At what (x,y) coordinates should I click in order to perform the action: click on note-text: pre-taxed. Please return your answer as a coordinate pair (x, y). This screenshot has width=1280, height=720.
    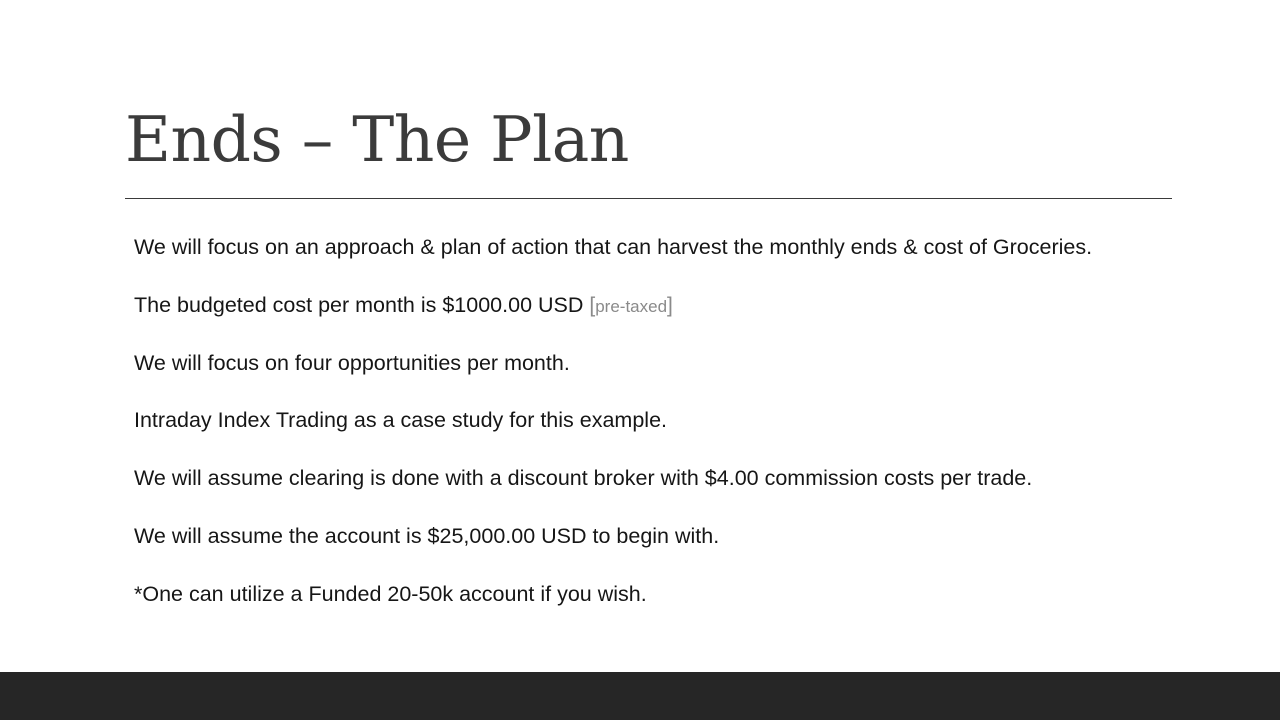
    Looking at the image, I should click on (631, 306).